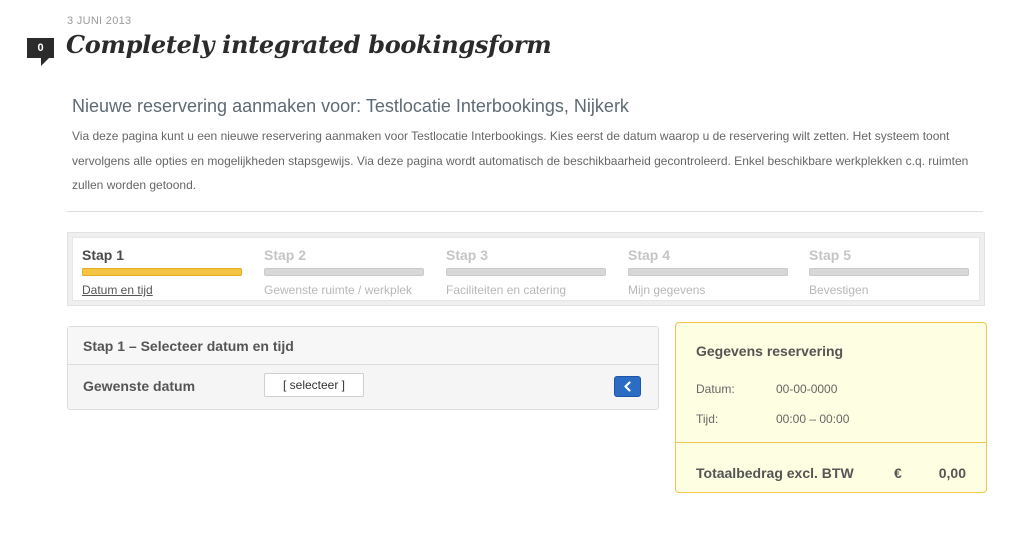 This screenshot has width=1012, height=554. Describe the element at coordinates (649, 255) in the screenshot. I see `step-title: Stap 4` at that location.